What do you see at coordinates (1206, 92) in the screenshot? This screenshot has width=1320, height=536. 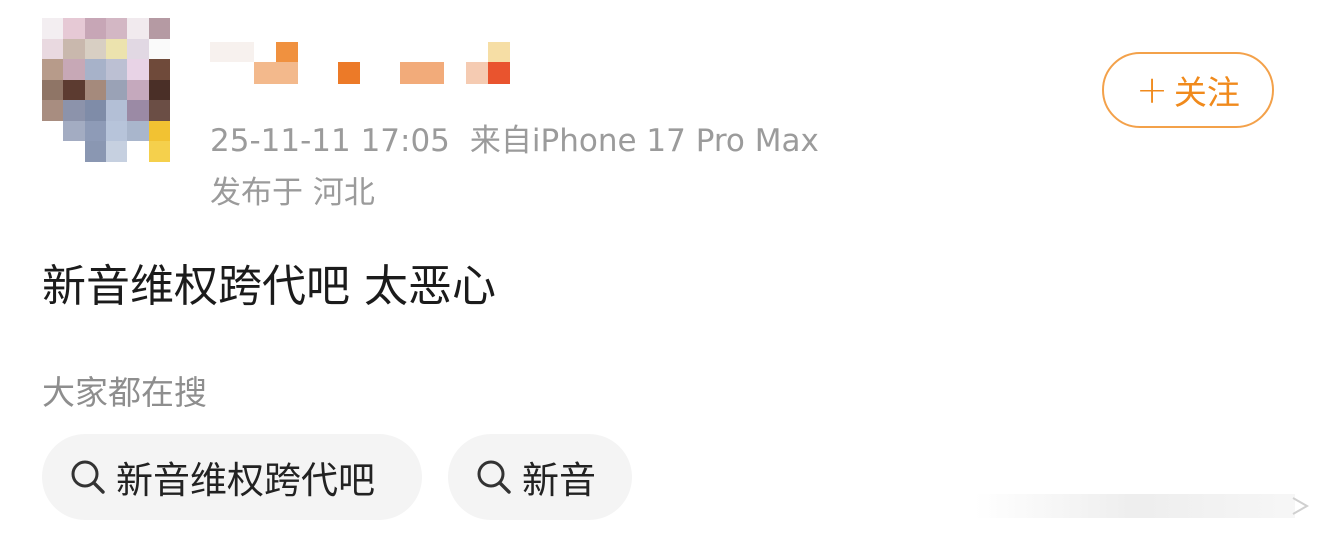 I see `follow-button-label: 关注` at bounding box center [1206, 92].